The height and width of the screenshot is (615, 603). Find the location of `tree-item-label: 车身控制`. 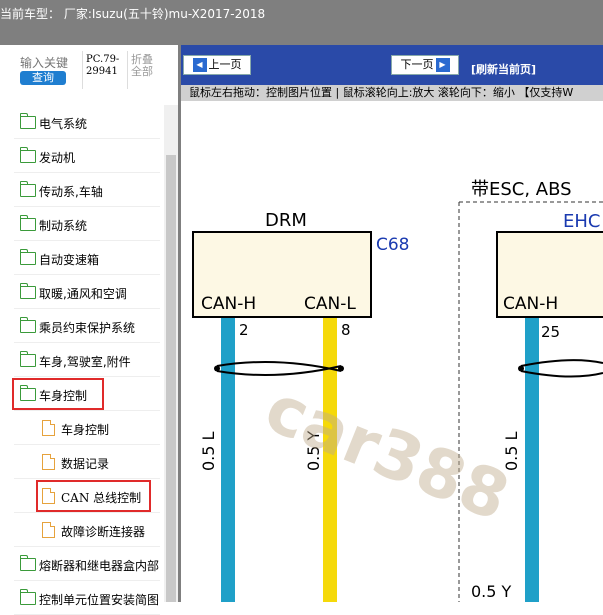

tree-item-label: 车身控制 is located at coordinates (85, 430).